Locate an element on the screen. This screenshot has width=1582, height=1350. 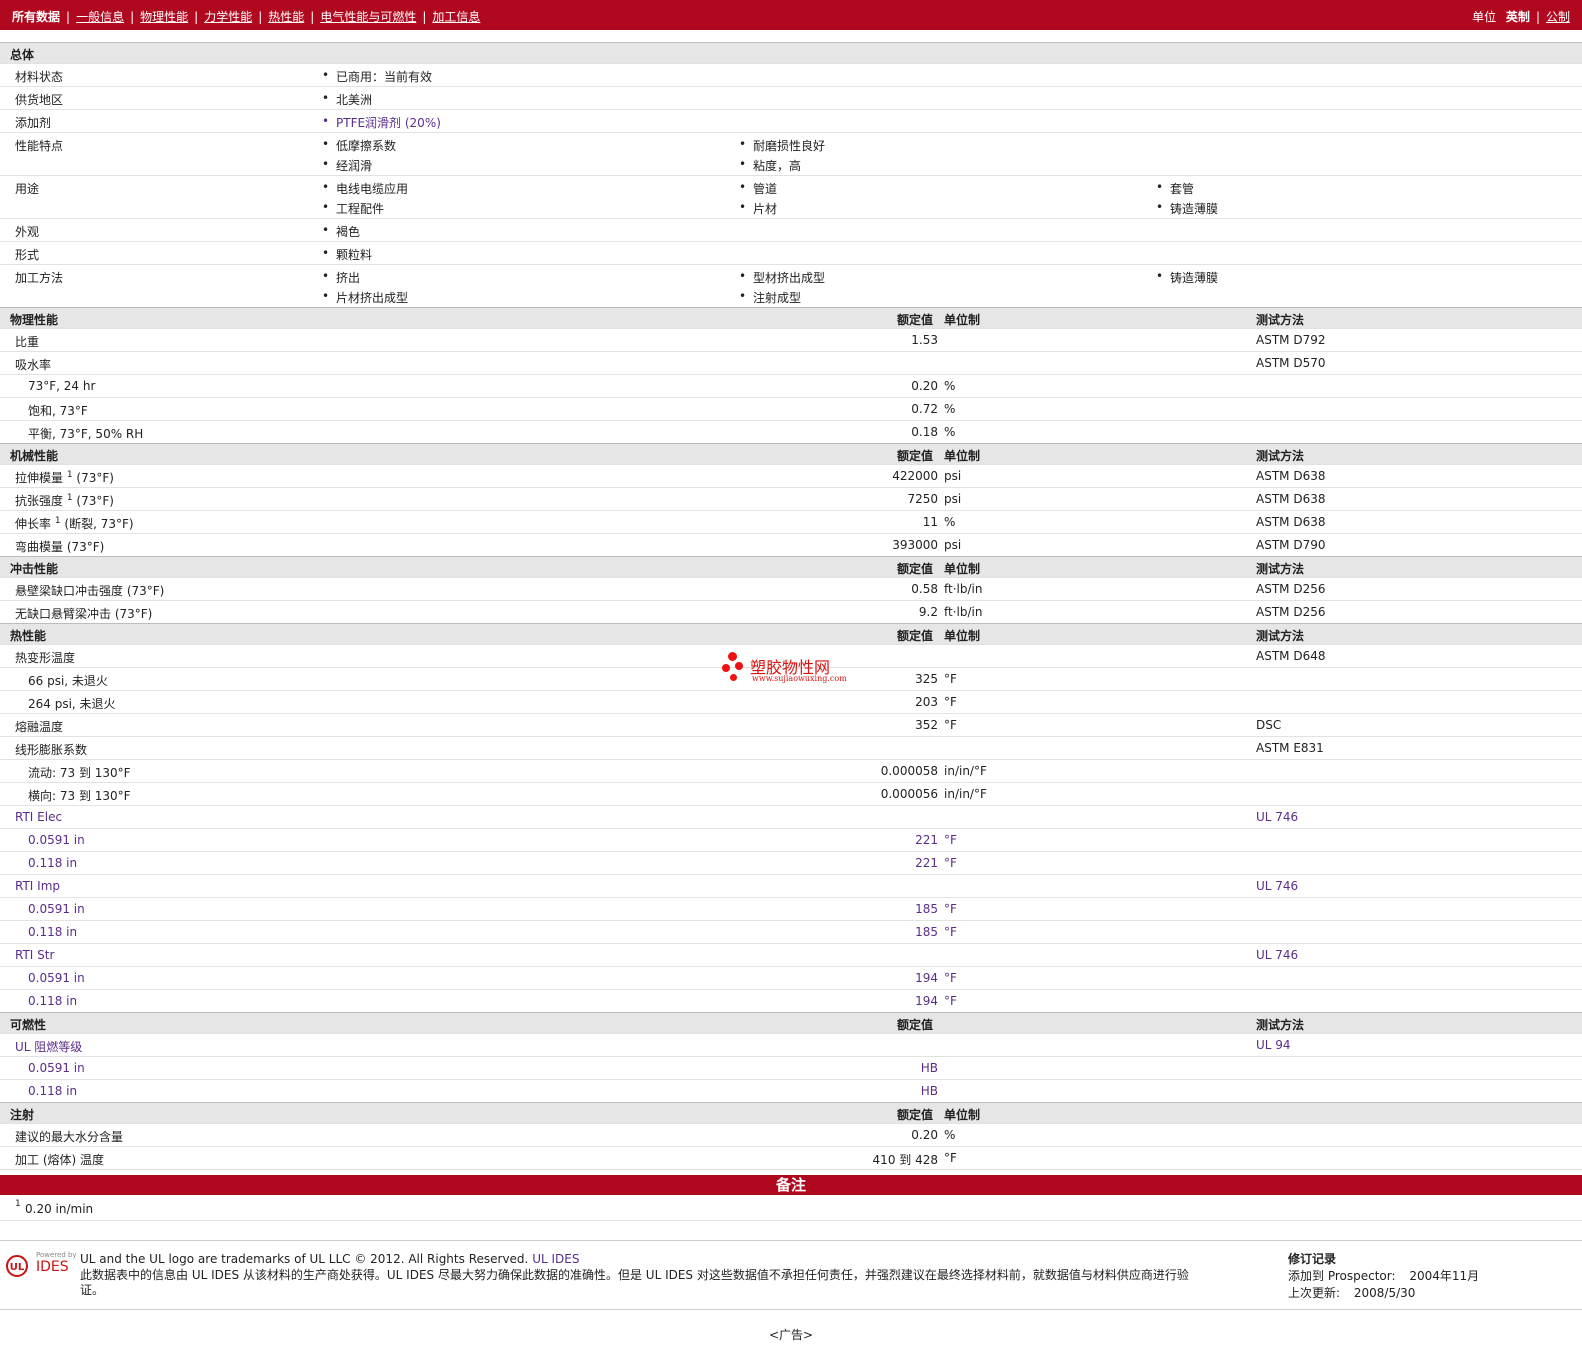
row-label: 0.118 in is located at coordinates (52, 932).